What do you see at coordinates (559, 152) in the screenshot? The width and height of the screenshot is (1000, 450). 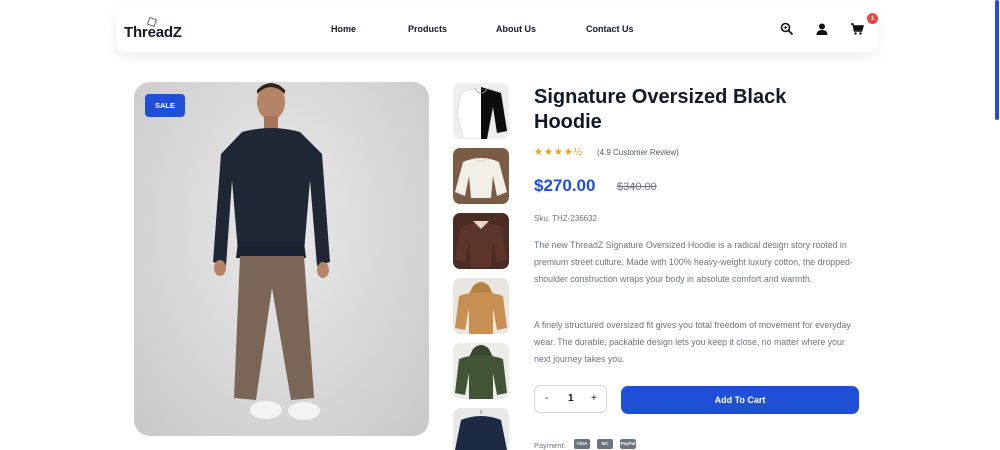 I see `rating-stars: ★★★★½` at bounding box center [559, 152].